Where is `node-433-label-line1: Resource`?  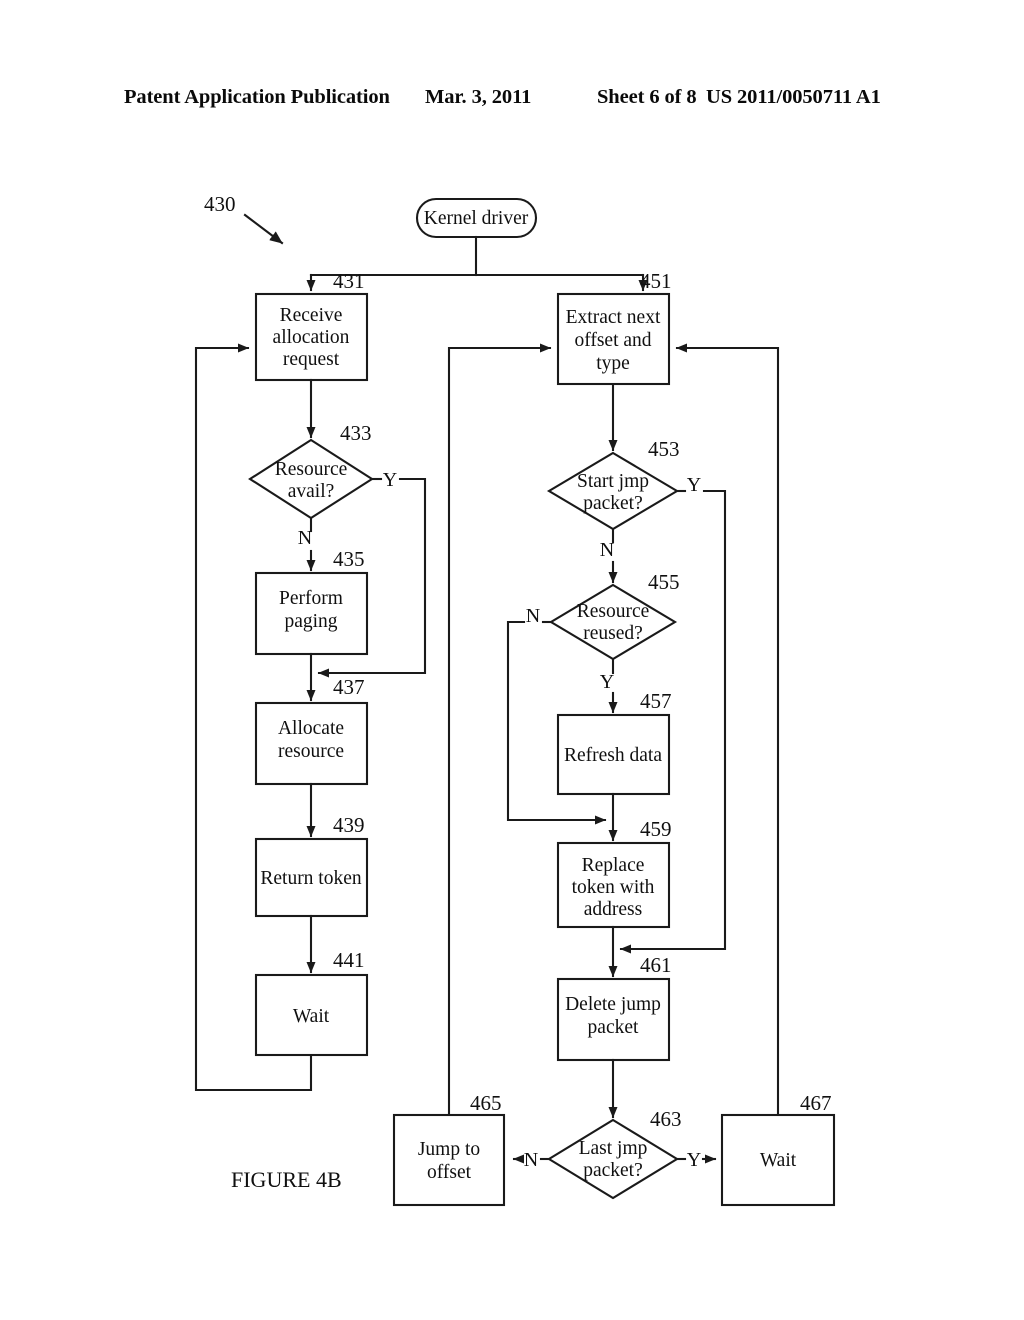 node-433-label-line1: Resource is located at coordinates (311, 469).